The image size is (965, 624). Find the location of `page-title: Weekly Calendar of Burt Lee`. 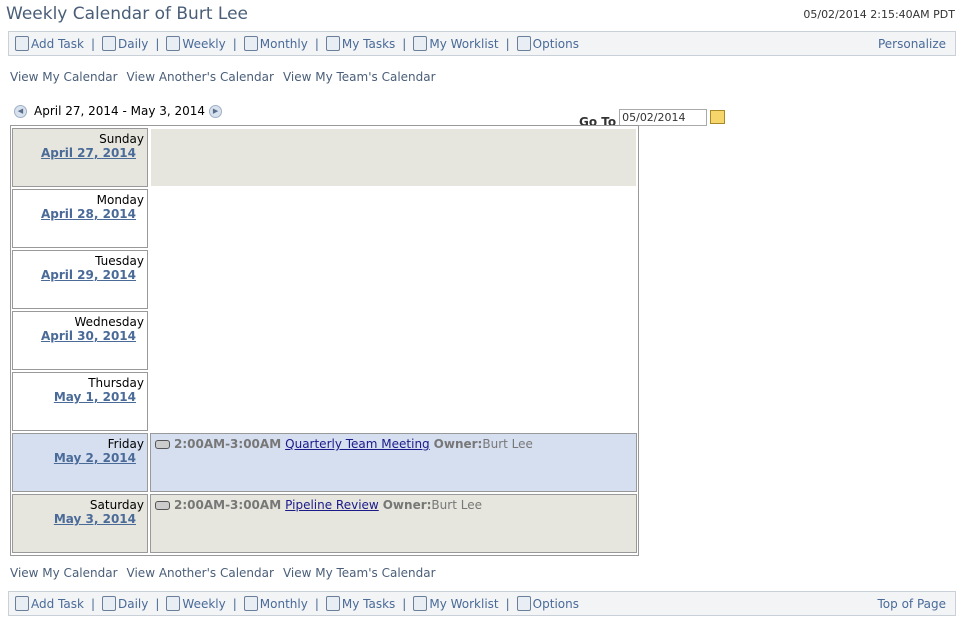

page-title: Weekly Calendar of Burt Lee is located at coordinates (127, 14).